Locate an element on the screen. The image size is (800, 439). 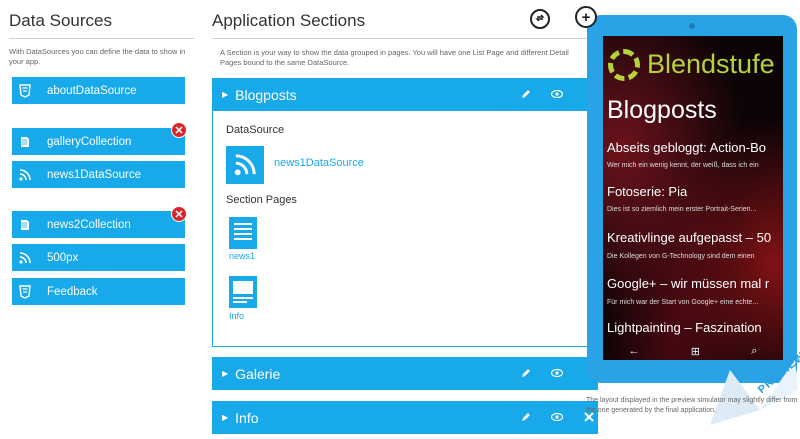
back-icon: ← is located at coordinates (634, 351).